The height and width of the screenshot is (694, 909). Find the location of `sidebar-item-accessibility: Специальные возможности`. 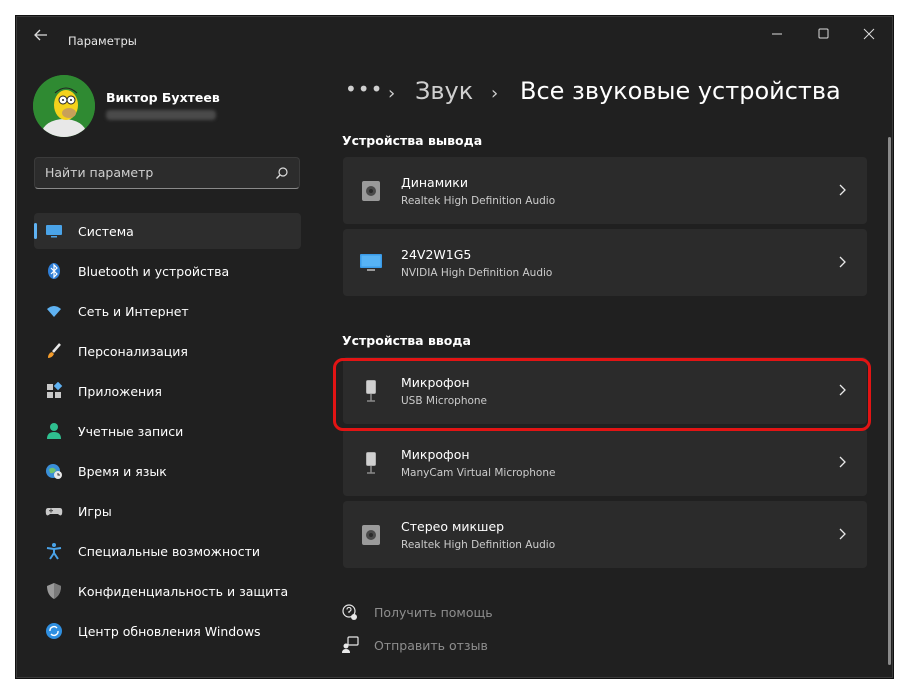

sidebar-item-accessibility: Специальные возможности is located at coordinates (167, 551).